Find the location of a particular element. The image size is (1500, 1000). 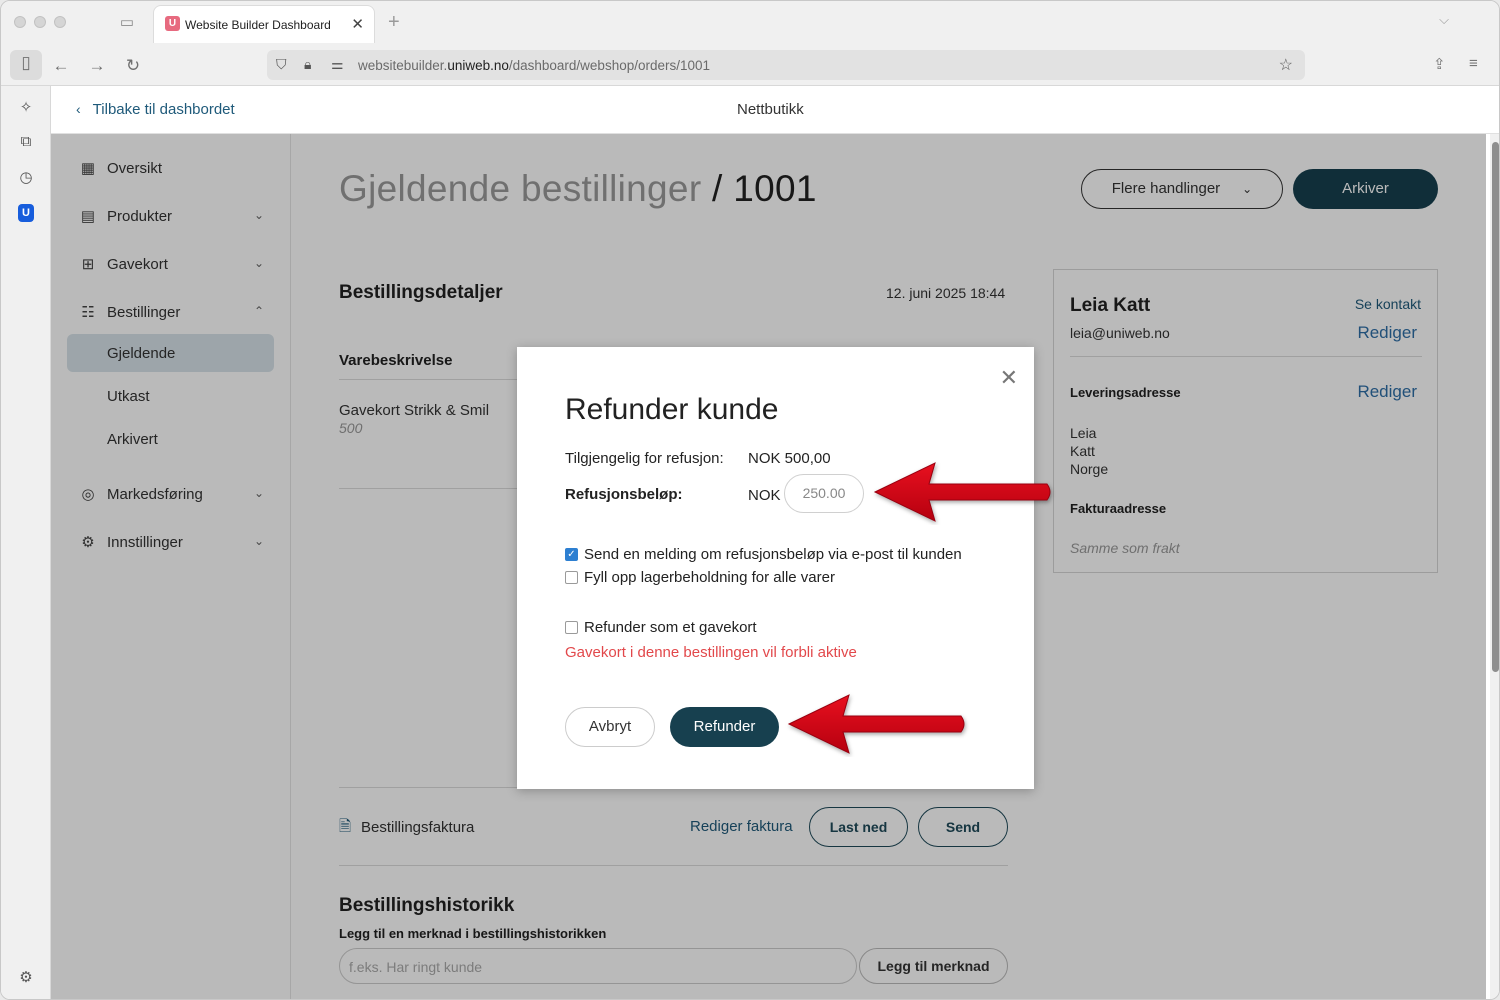

chevron-down-icon: ⌵ is located at coordinates (1444, 20).